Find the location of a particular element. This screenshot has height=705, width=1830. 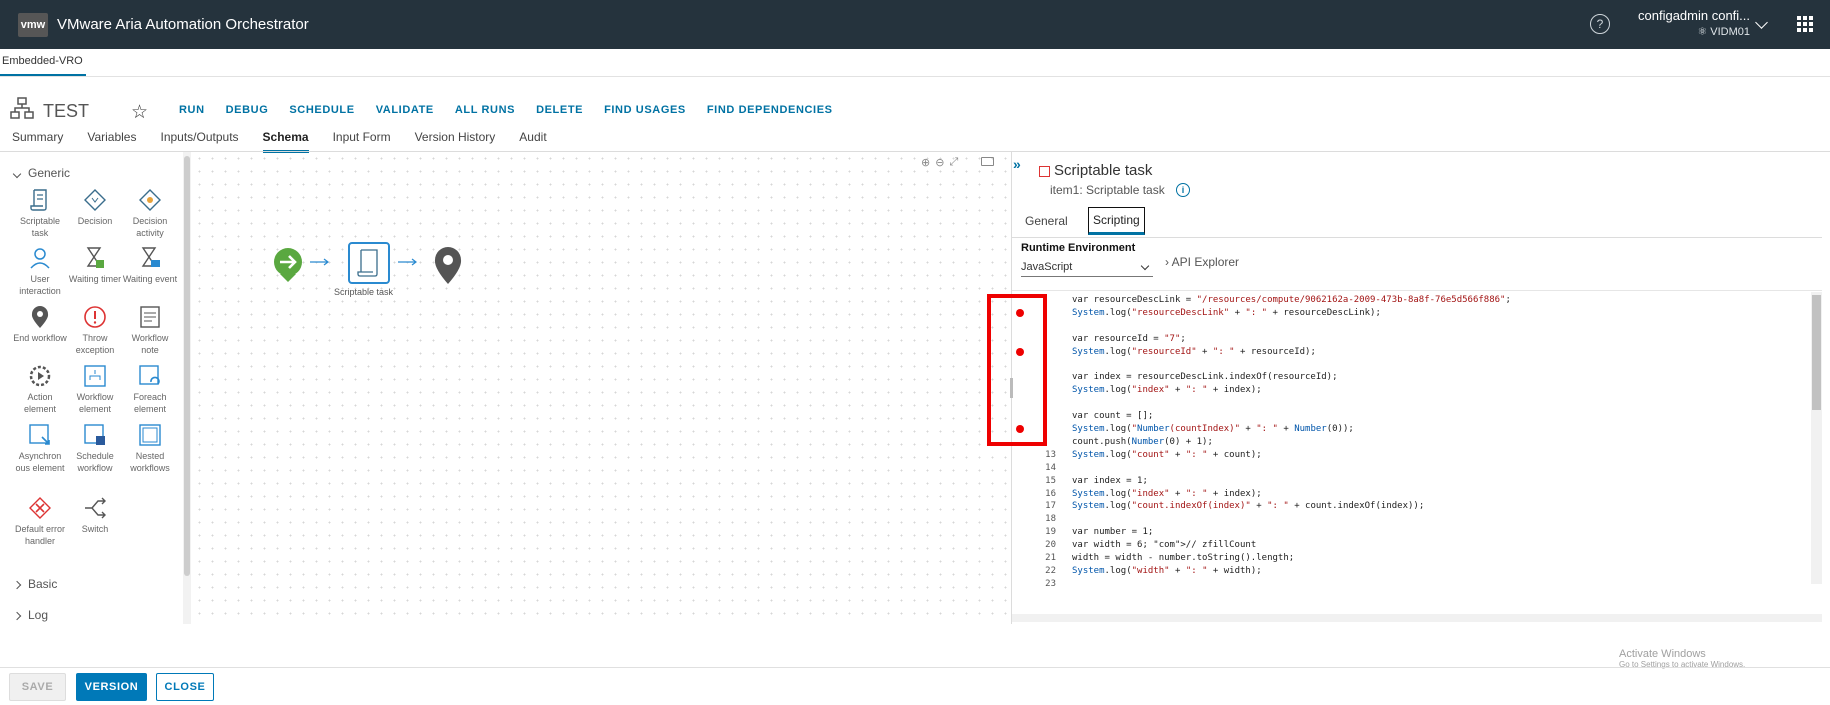

line-number: 21 is located at coordinates (1047, 558).